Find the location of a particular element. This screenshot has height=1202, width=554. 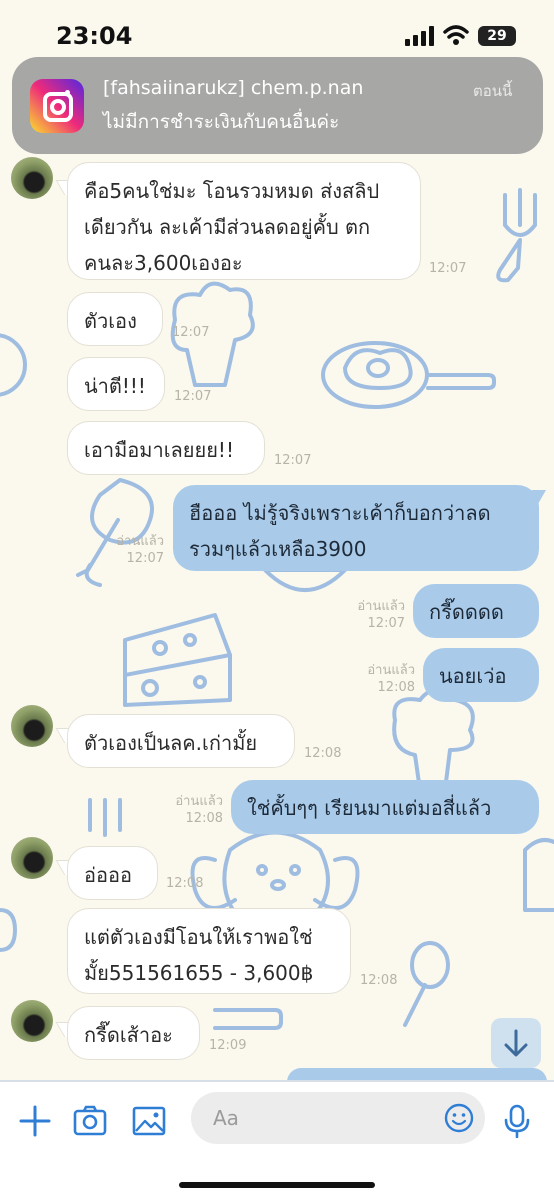

outgoing-message: นอยเว่อ is located at coordinates (481, 675).